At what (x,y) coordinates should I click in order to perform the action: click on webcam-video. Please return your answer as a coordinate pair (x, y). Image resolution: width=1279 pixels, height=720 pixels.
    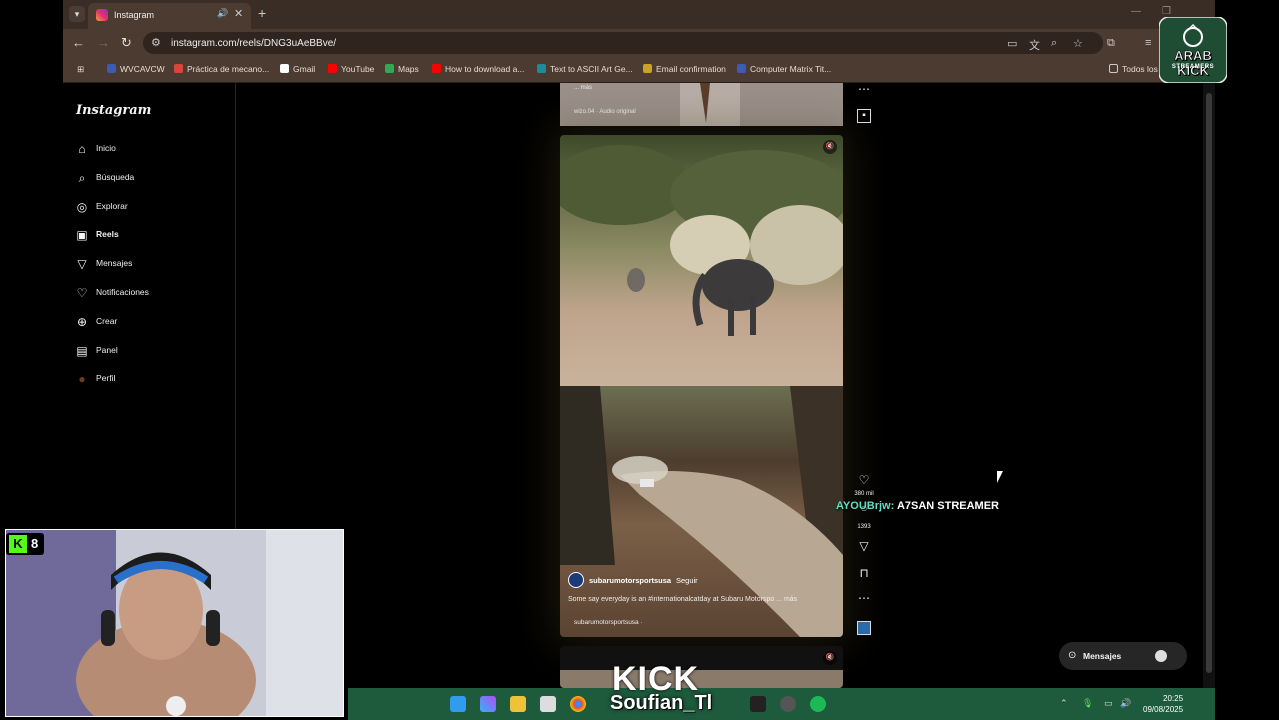
    Looking at the image, I should click on (174, 623).